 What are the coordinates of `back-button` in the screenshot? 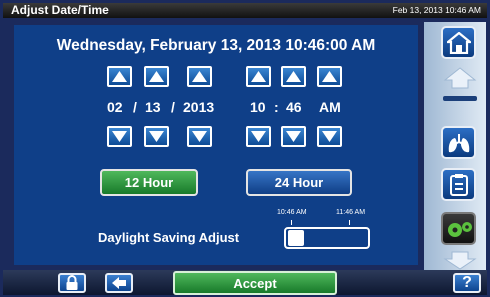 It's located at (119, 283).